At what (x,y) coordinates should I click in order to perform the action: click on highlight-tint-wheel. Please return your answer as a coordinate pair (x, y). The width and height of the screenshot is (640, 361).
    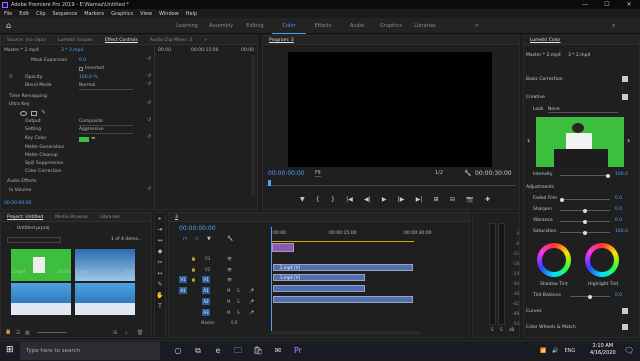
    Looking at the image, I should click on (602, 260).